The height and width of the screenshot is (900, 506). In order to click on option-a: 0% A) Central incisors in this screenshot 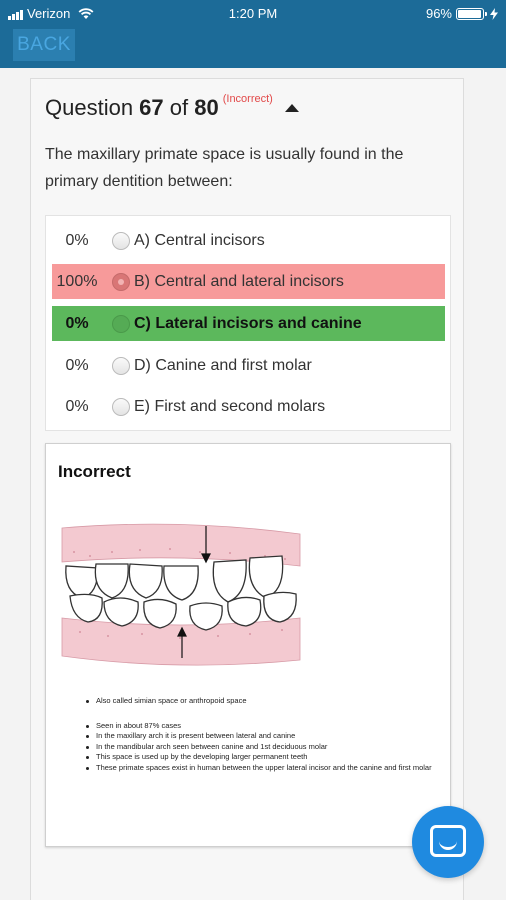, I will do `click(248, 240)`.